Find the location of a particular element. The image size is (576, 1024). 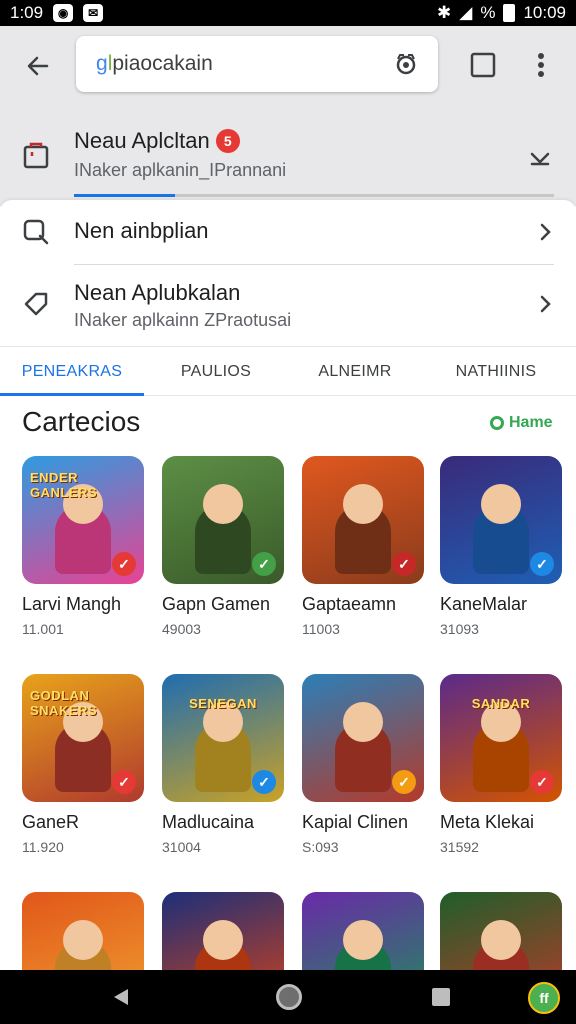

game-tile: SENEGAN ✓ Madlucaina 31004 is located at coordinates (223, 764).